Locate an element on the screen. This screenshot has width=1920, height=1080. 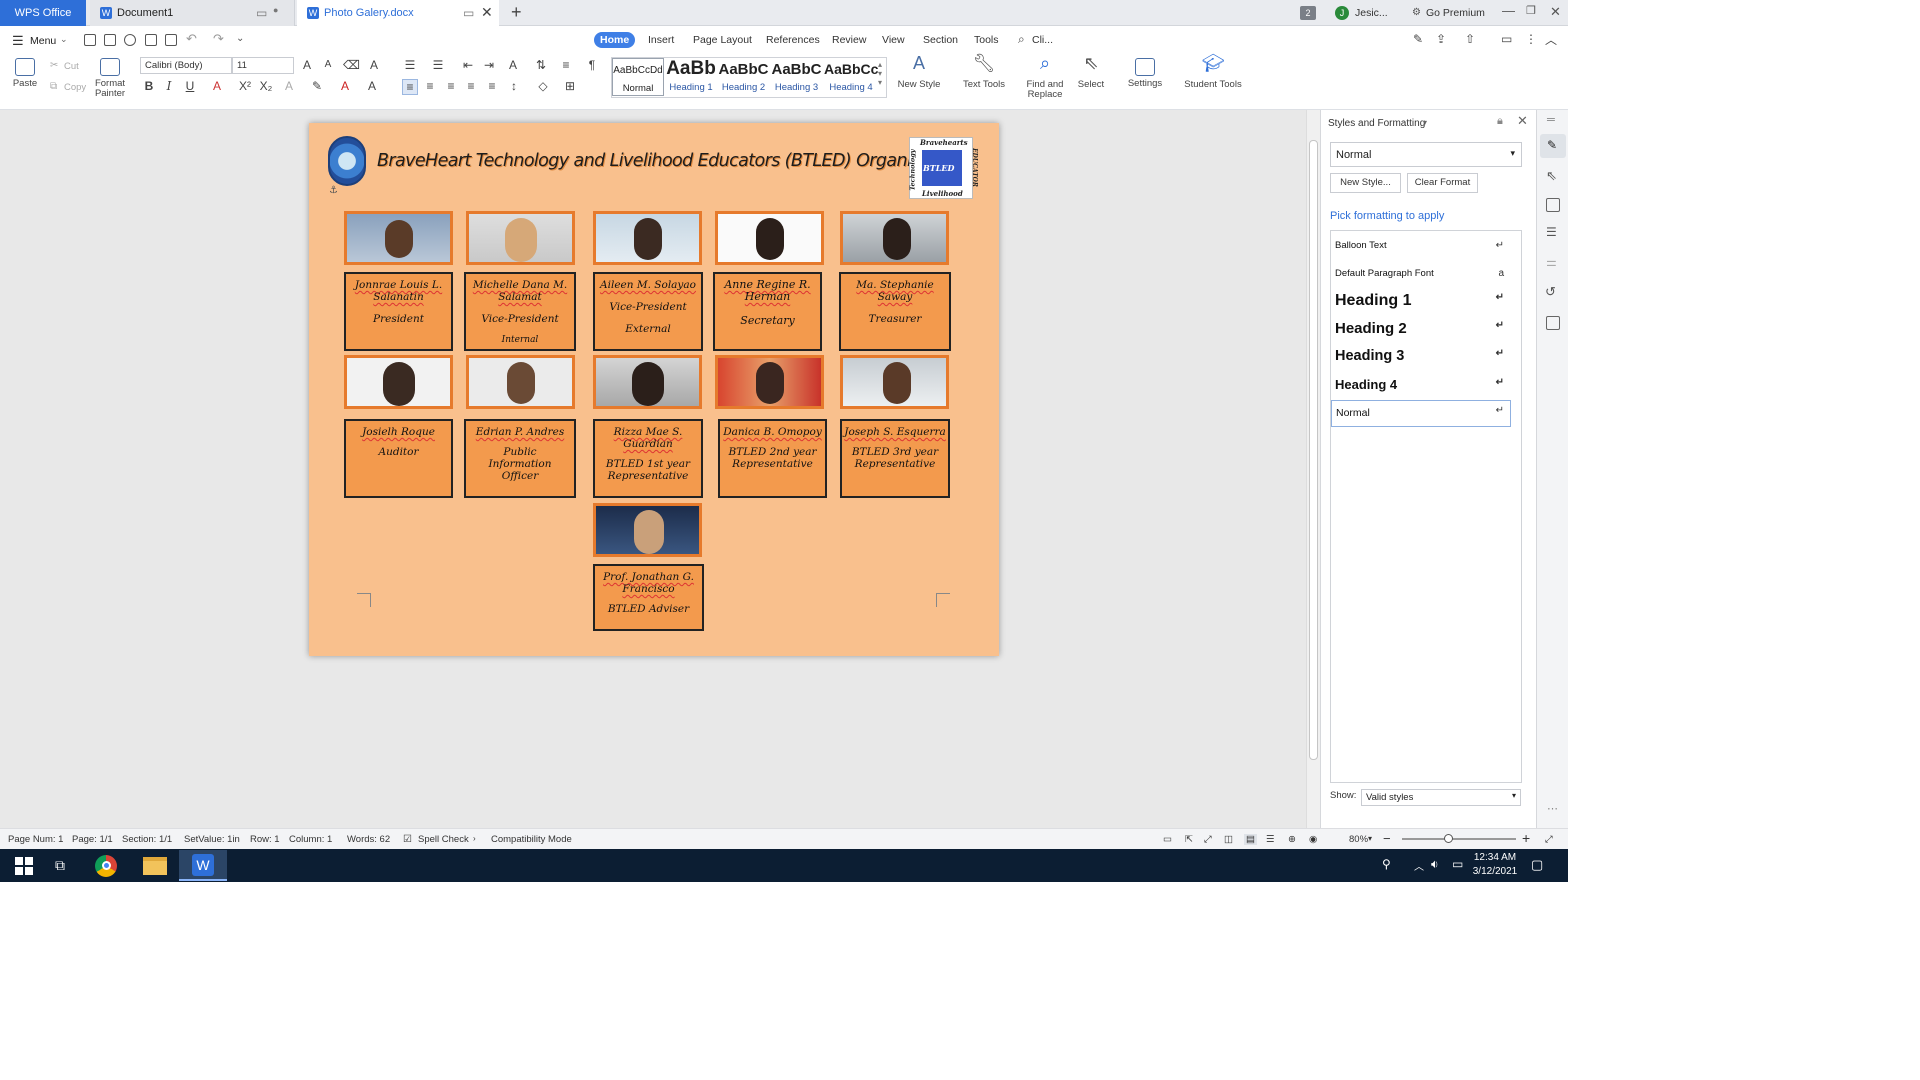
close-window-icon: ✕ is located at coordinates (1555, 12).